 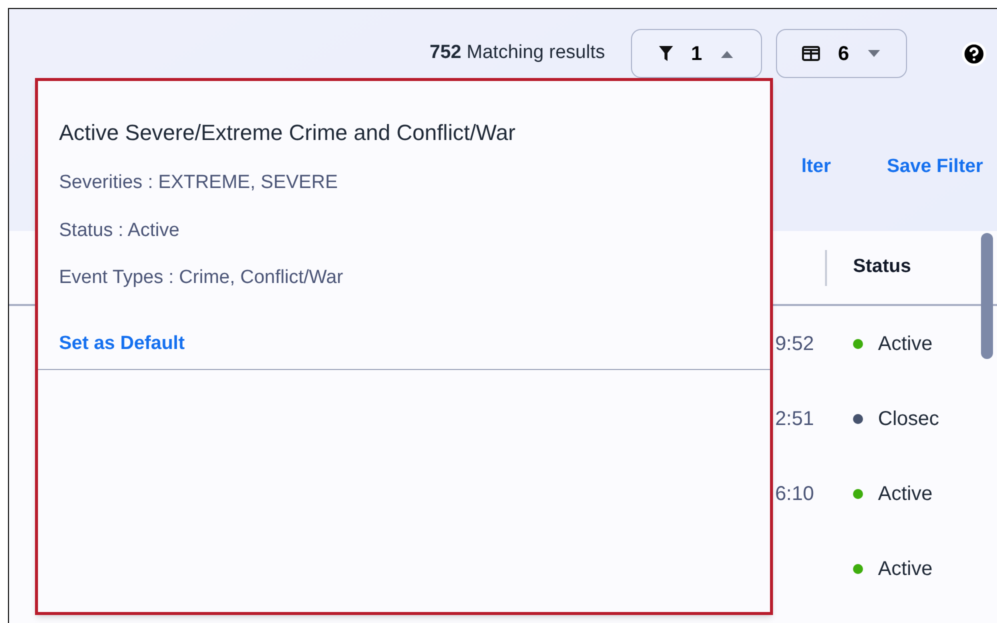 What do you see at coordinates (987, 296) in the screenshot?
I see `scrollbar` at bounding box center [987, 296].